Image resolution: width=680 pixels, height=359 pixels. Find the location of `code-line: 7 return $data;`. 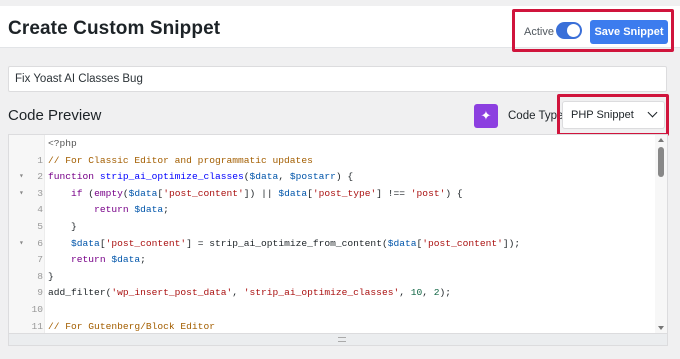

code-line: 7 return $data; is located at coordinates (333, 260).